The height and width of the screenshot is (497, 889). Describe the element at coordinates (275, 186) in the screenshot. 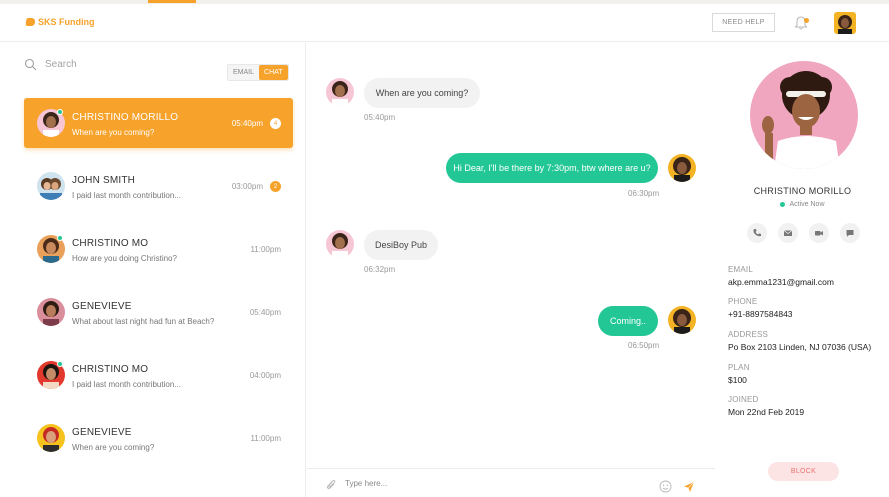

I see `unread-badge: 2` at that location.